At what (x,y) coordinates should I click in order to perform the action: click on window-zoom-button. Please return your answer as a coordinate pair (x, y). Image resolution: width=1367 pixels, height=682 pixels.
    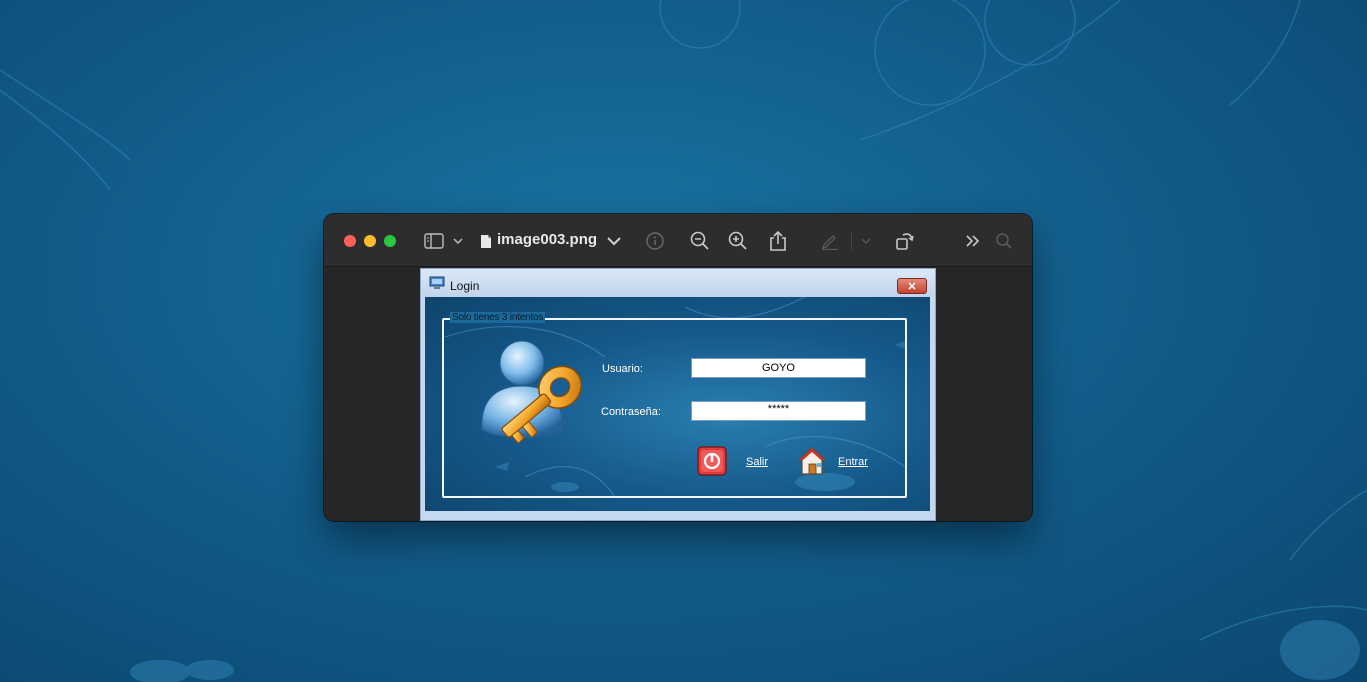
    Looking at the image, I should click on (390, 241).